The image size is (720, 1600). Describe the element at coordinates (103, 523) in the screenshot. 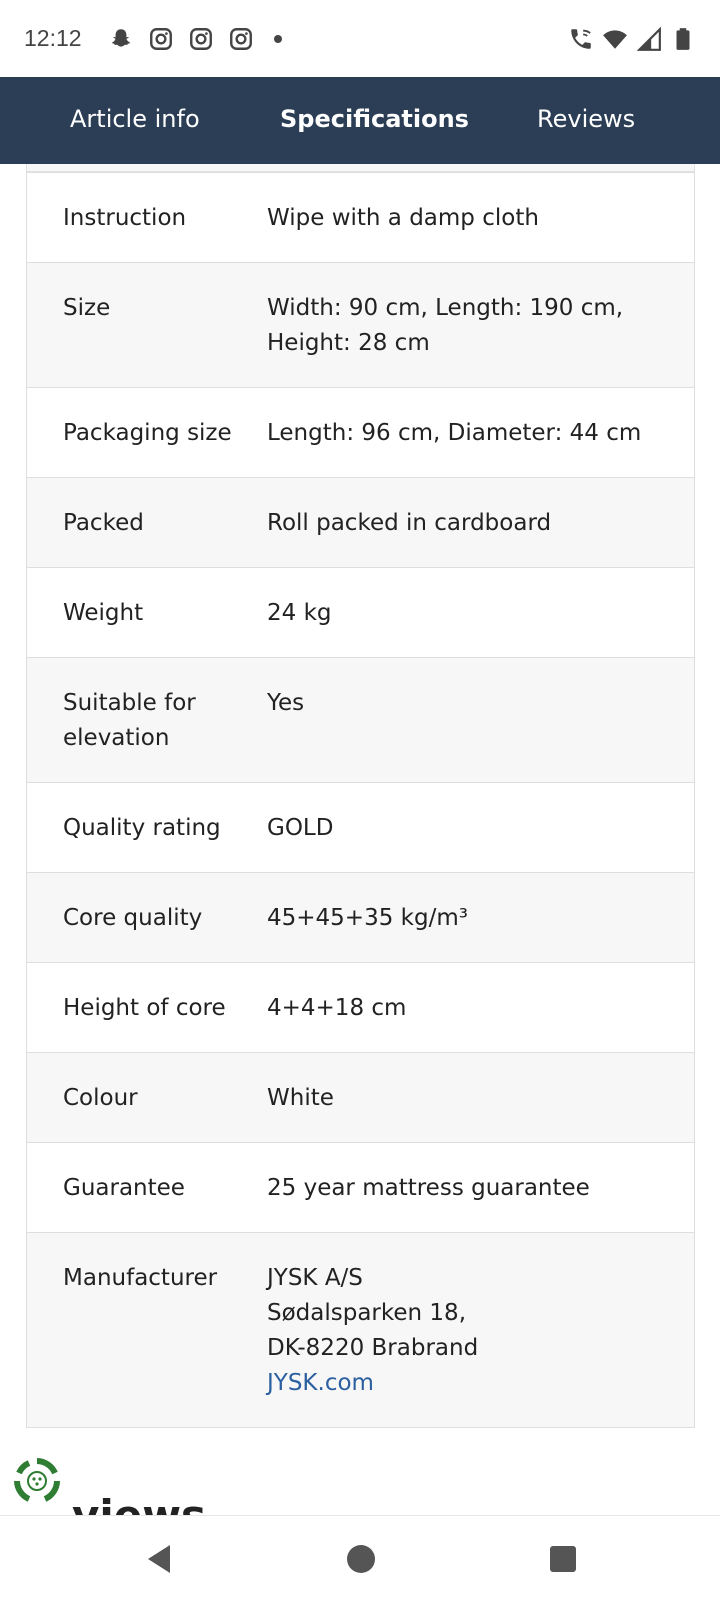

I see `spec-label: Packed` at that location.